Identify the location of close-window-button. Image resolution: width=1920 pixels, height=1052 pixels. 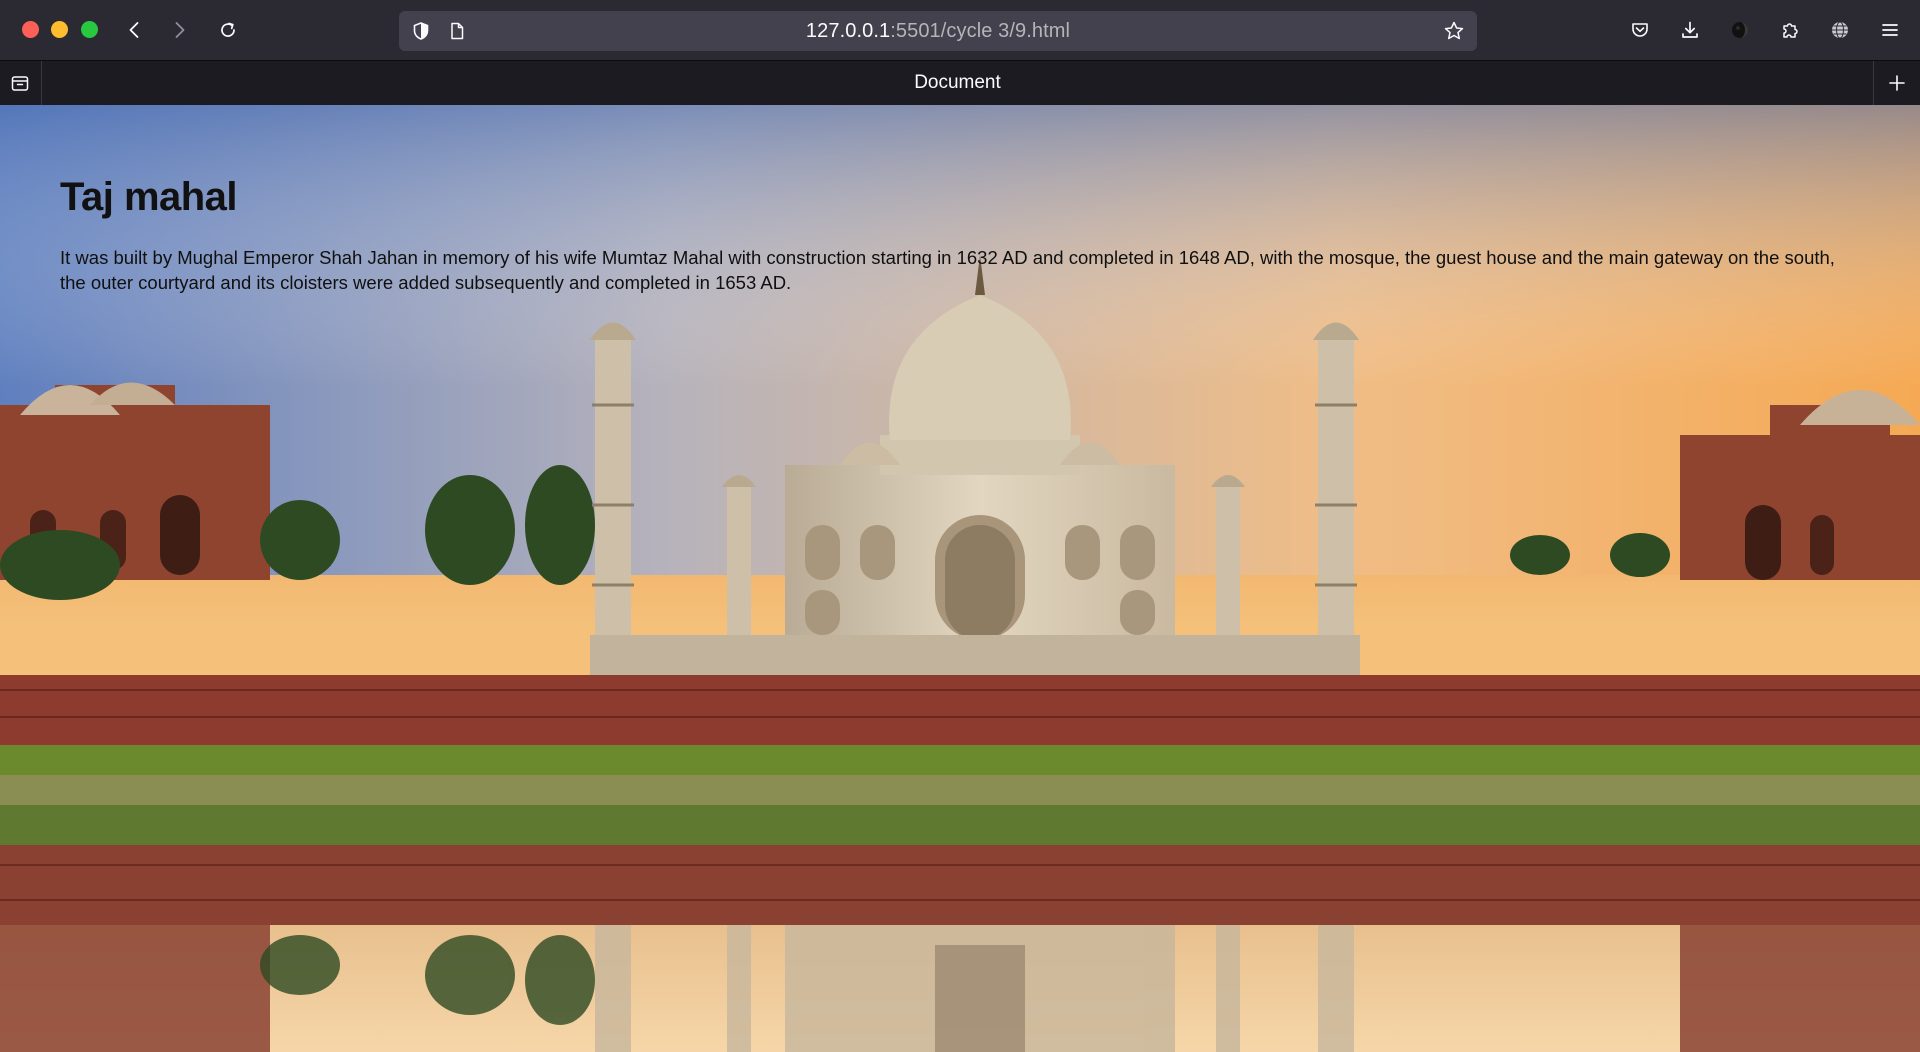
(30, 29).